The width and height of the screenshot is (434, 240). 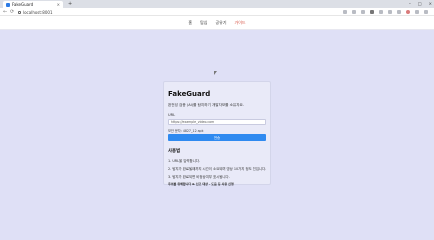 I want to click on minimize-button: –, so click(x=410, y=3).